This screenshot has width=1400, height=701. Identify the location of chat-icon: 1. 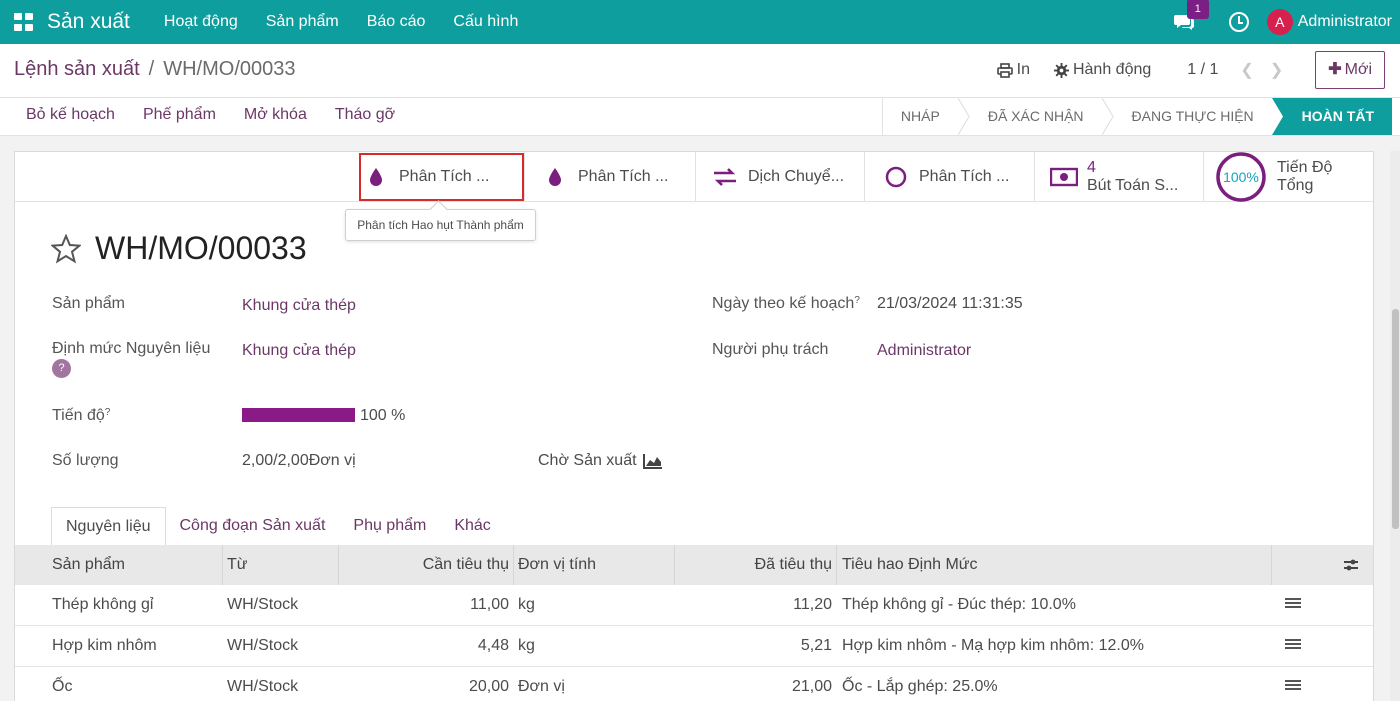
(1191, 15).